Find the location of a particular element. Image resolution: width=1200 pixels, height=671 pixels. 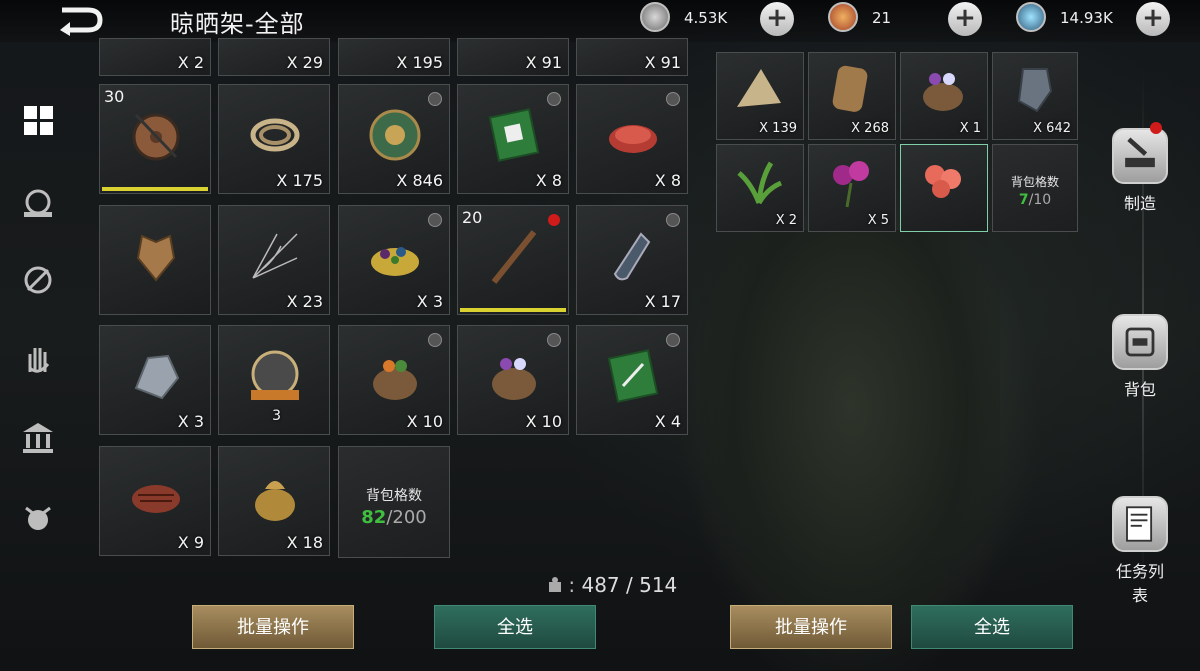

inventory-slot: X 846 is located at coordinates (394, 139).